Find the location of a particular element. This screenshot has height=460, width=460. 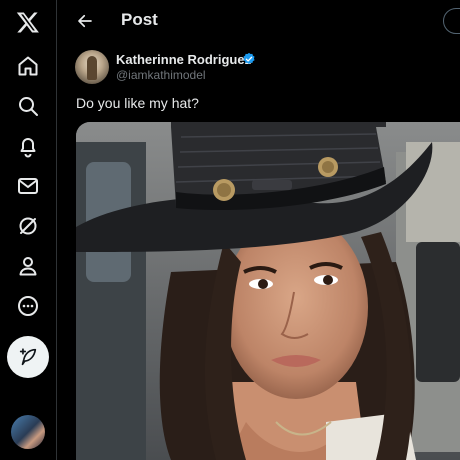

bell-icon is located at coordinates (28, 146).